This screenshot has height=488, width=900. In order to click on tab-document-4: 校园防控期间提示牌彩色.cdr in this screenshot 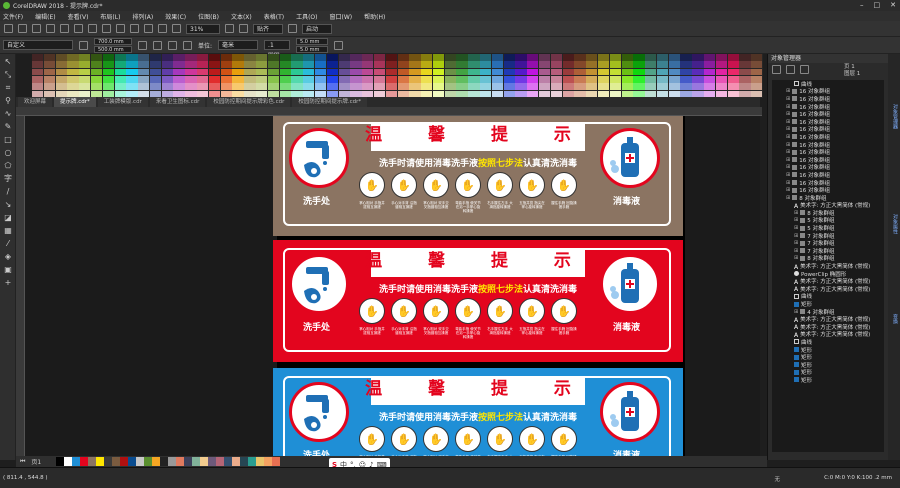, I will do `click(249, 102)`.